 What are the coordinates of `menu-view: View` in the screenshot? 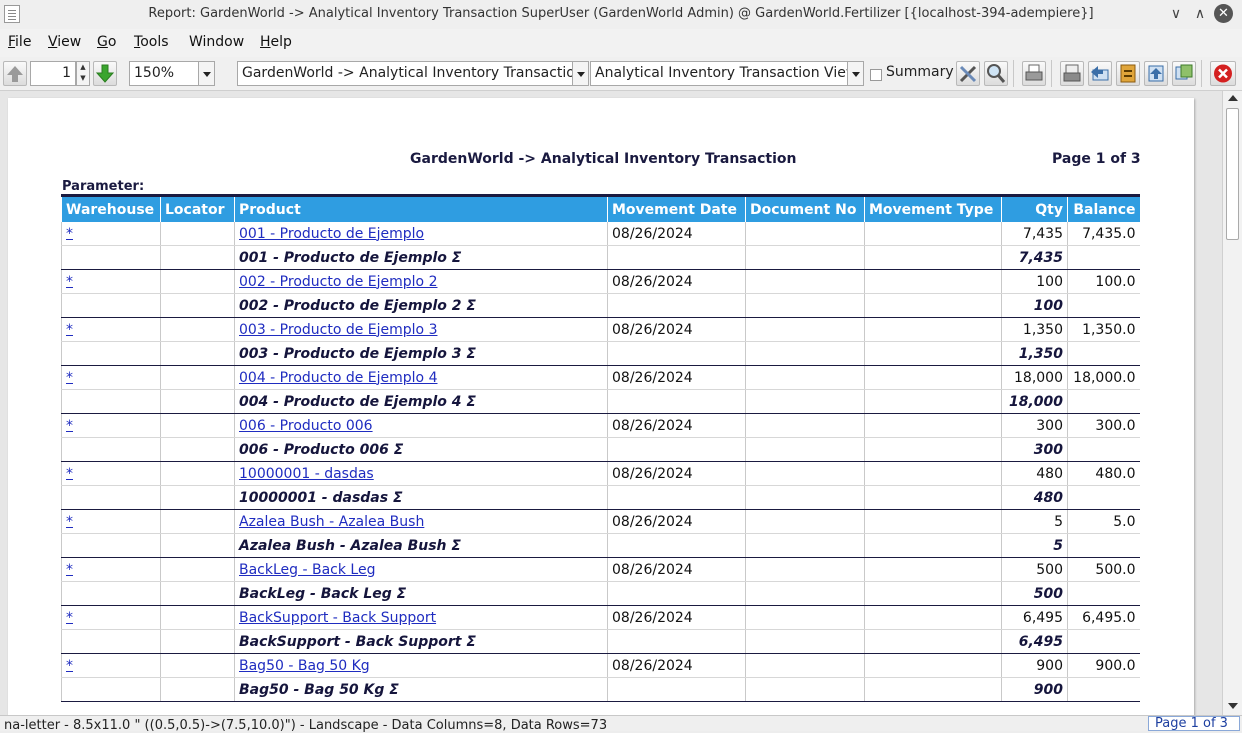 It's located at (64, 42).